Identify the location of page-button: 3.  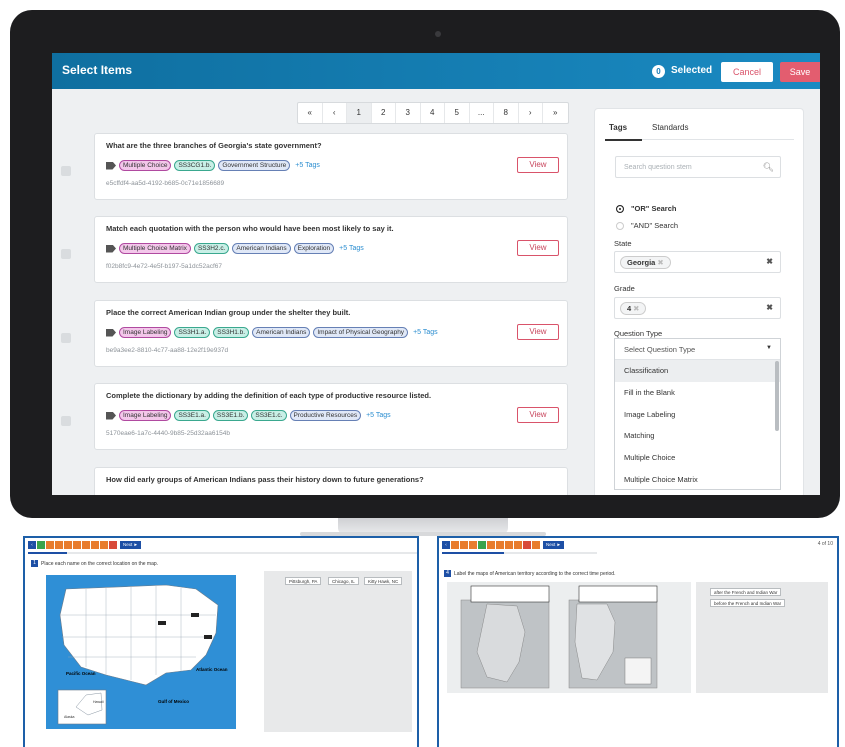
(408, 113).